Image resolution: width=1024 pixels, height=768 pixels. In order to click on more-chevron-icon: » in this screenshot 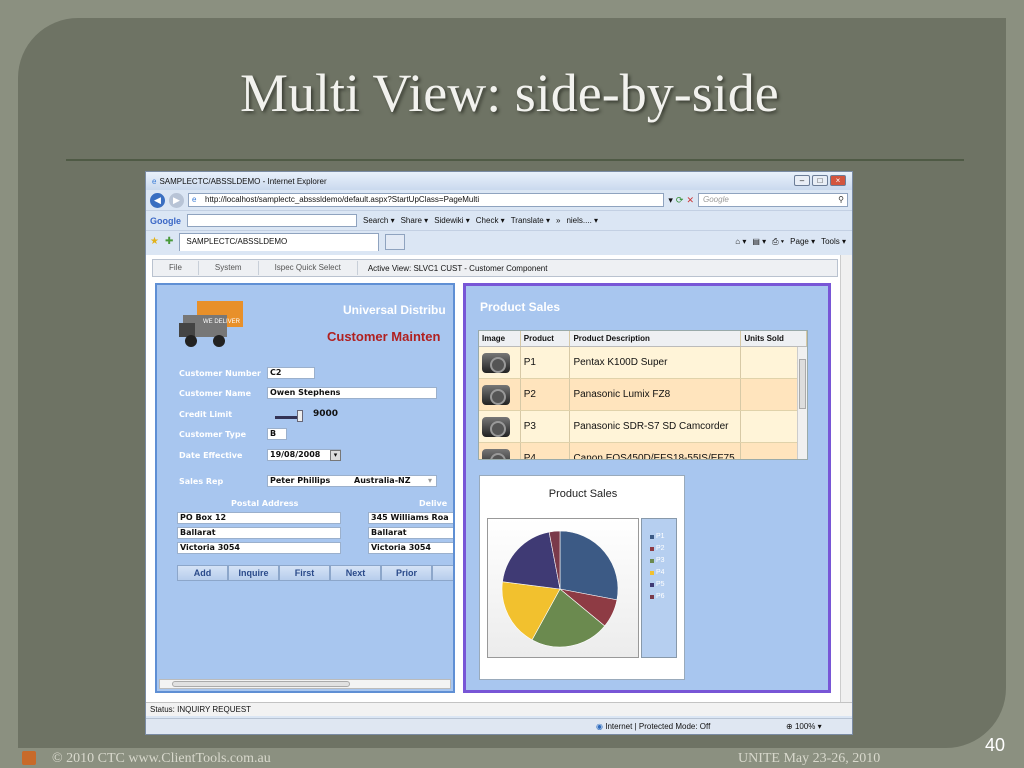, I will do `click(558, 220)`.